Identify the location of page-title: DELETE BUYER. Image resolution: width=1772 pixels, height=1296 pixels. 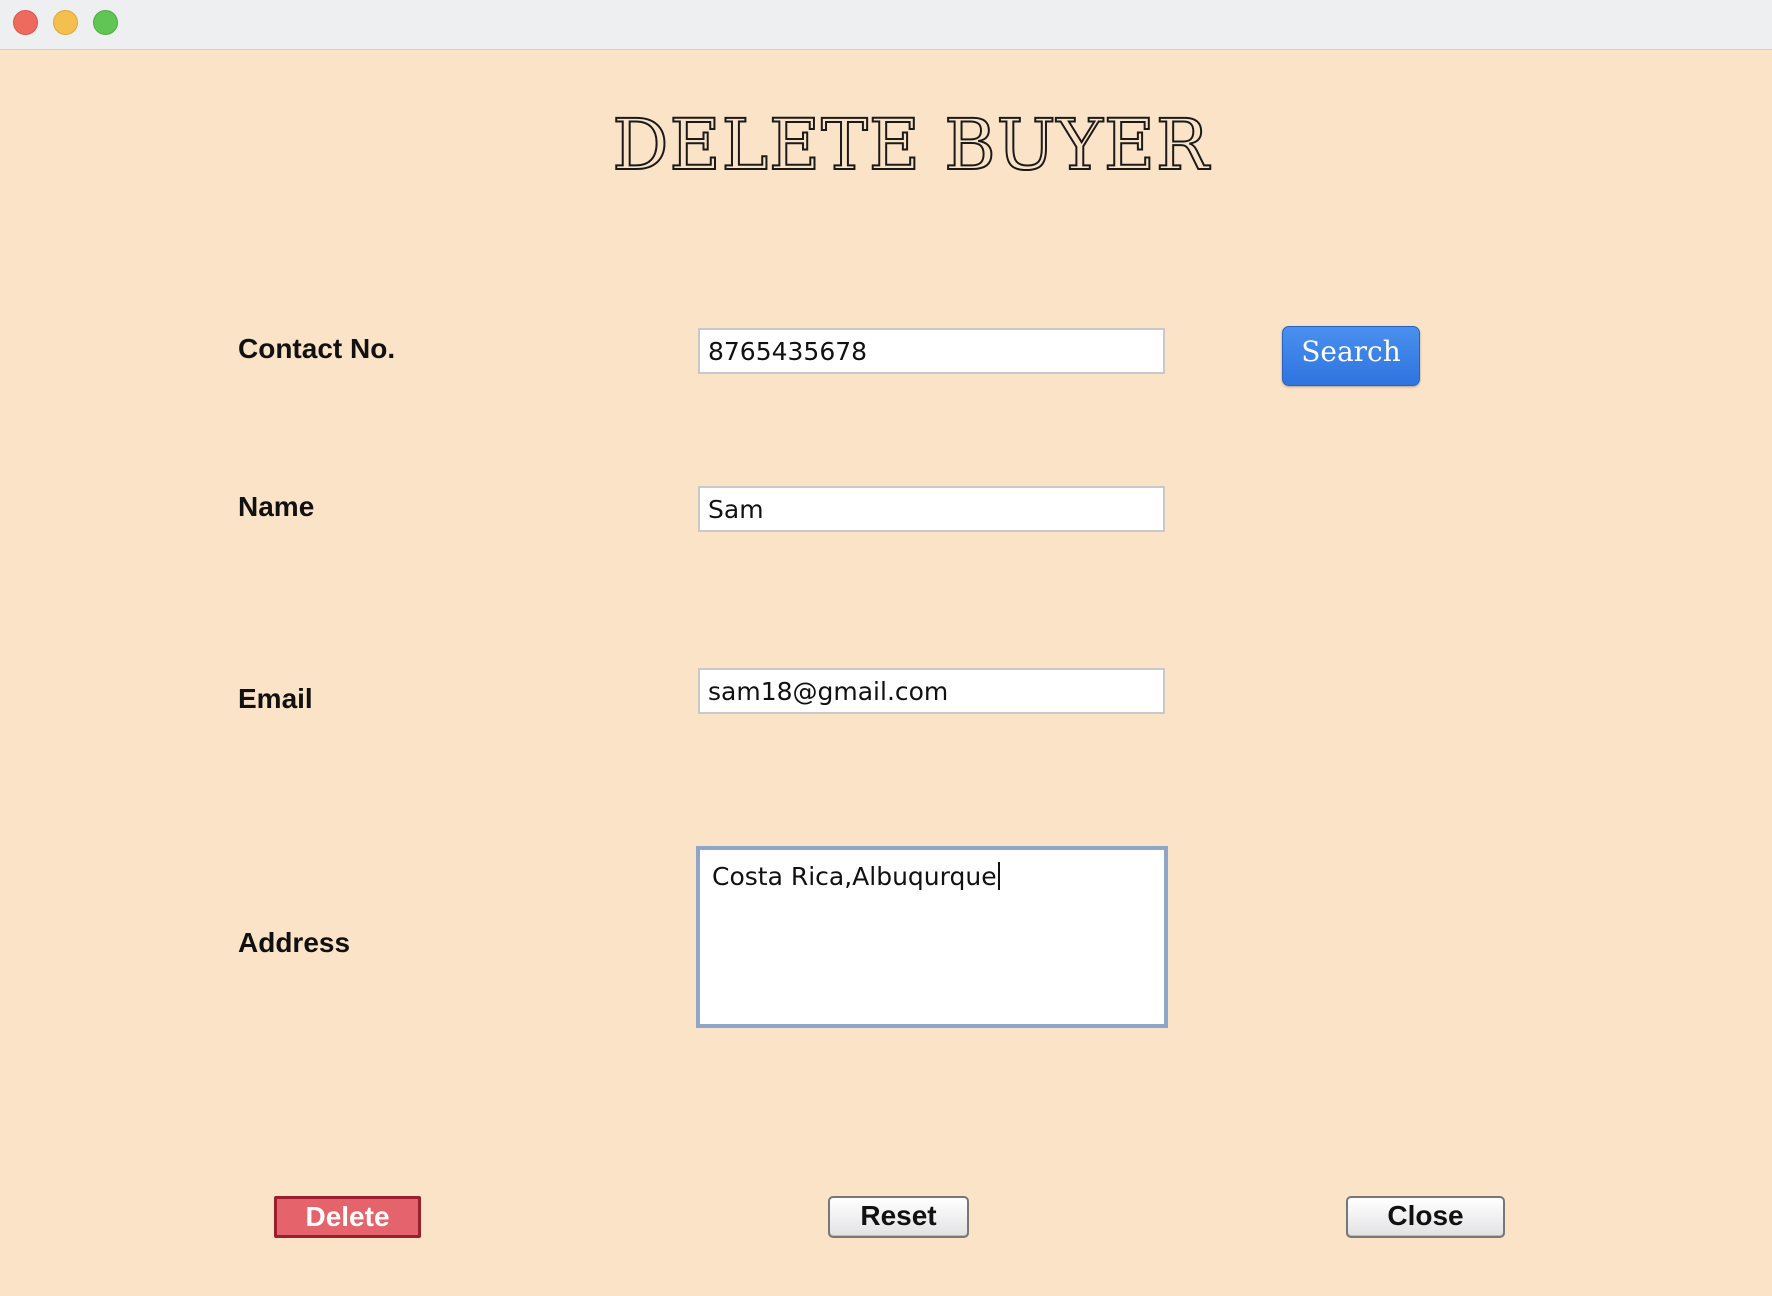
(910, 145).